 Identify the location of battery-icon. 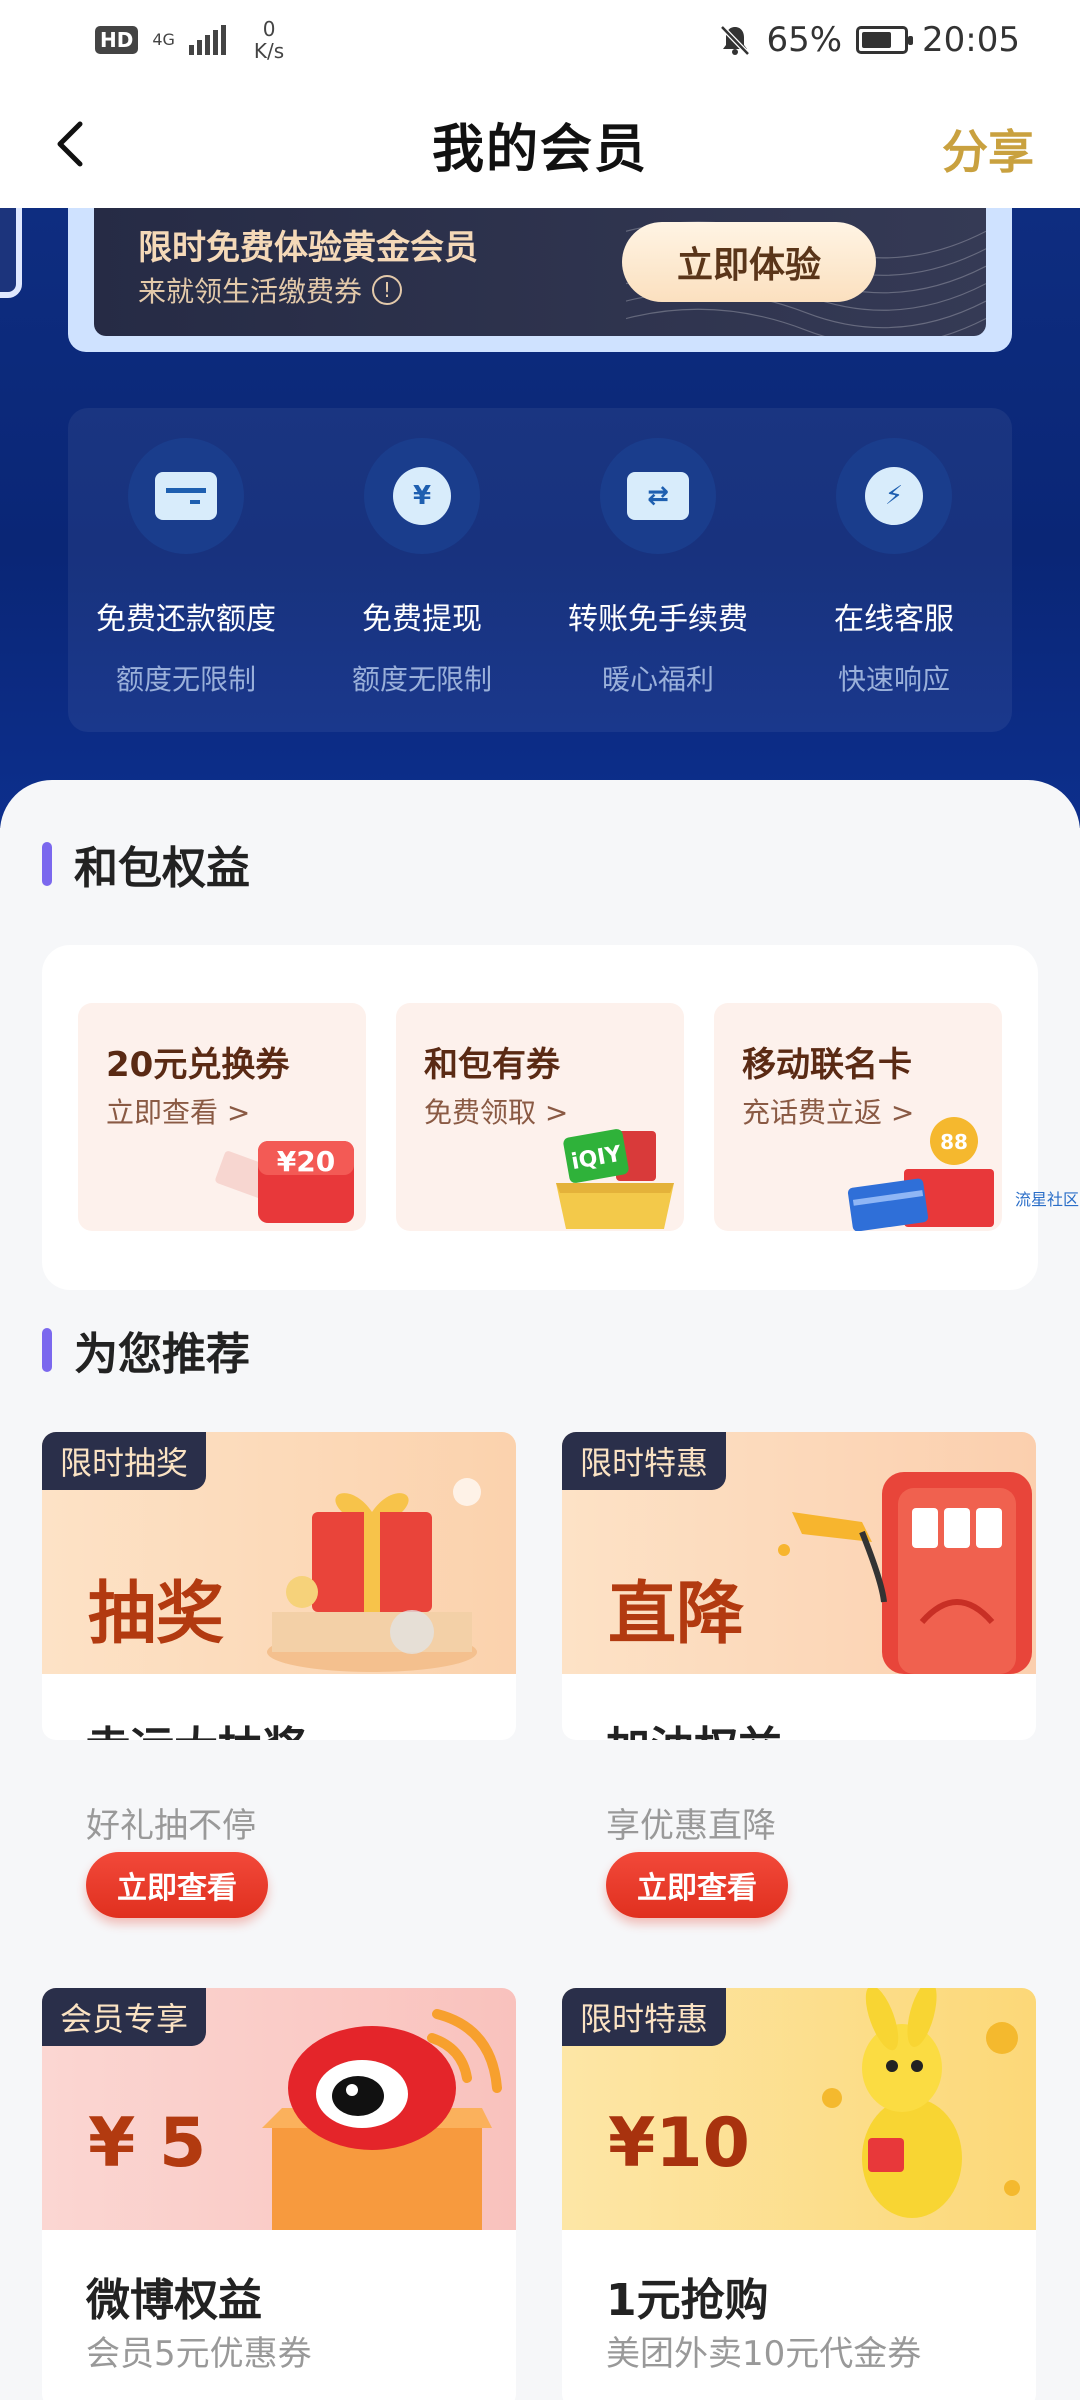
(885, 40).